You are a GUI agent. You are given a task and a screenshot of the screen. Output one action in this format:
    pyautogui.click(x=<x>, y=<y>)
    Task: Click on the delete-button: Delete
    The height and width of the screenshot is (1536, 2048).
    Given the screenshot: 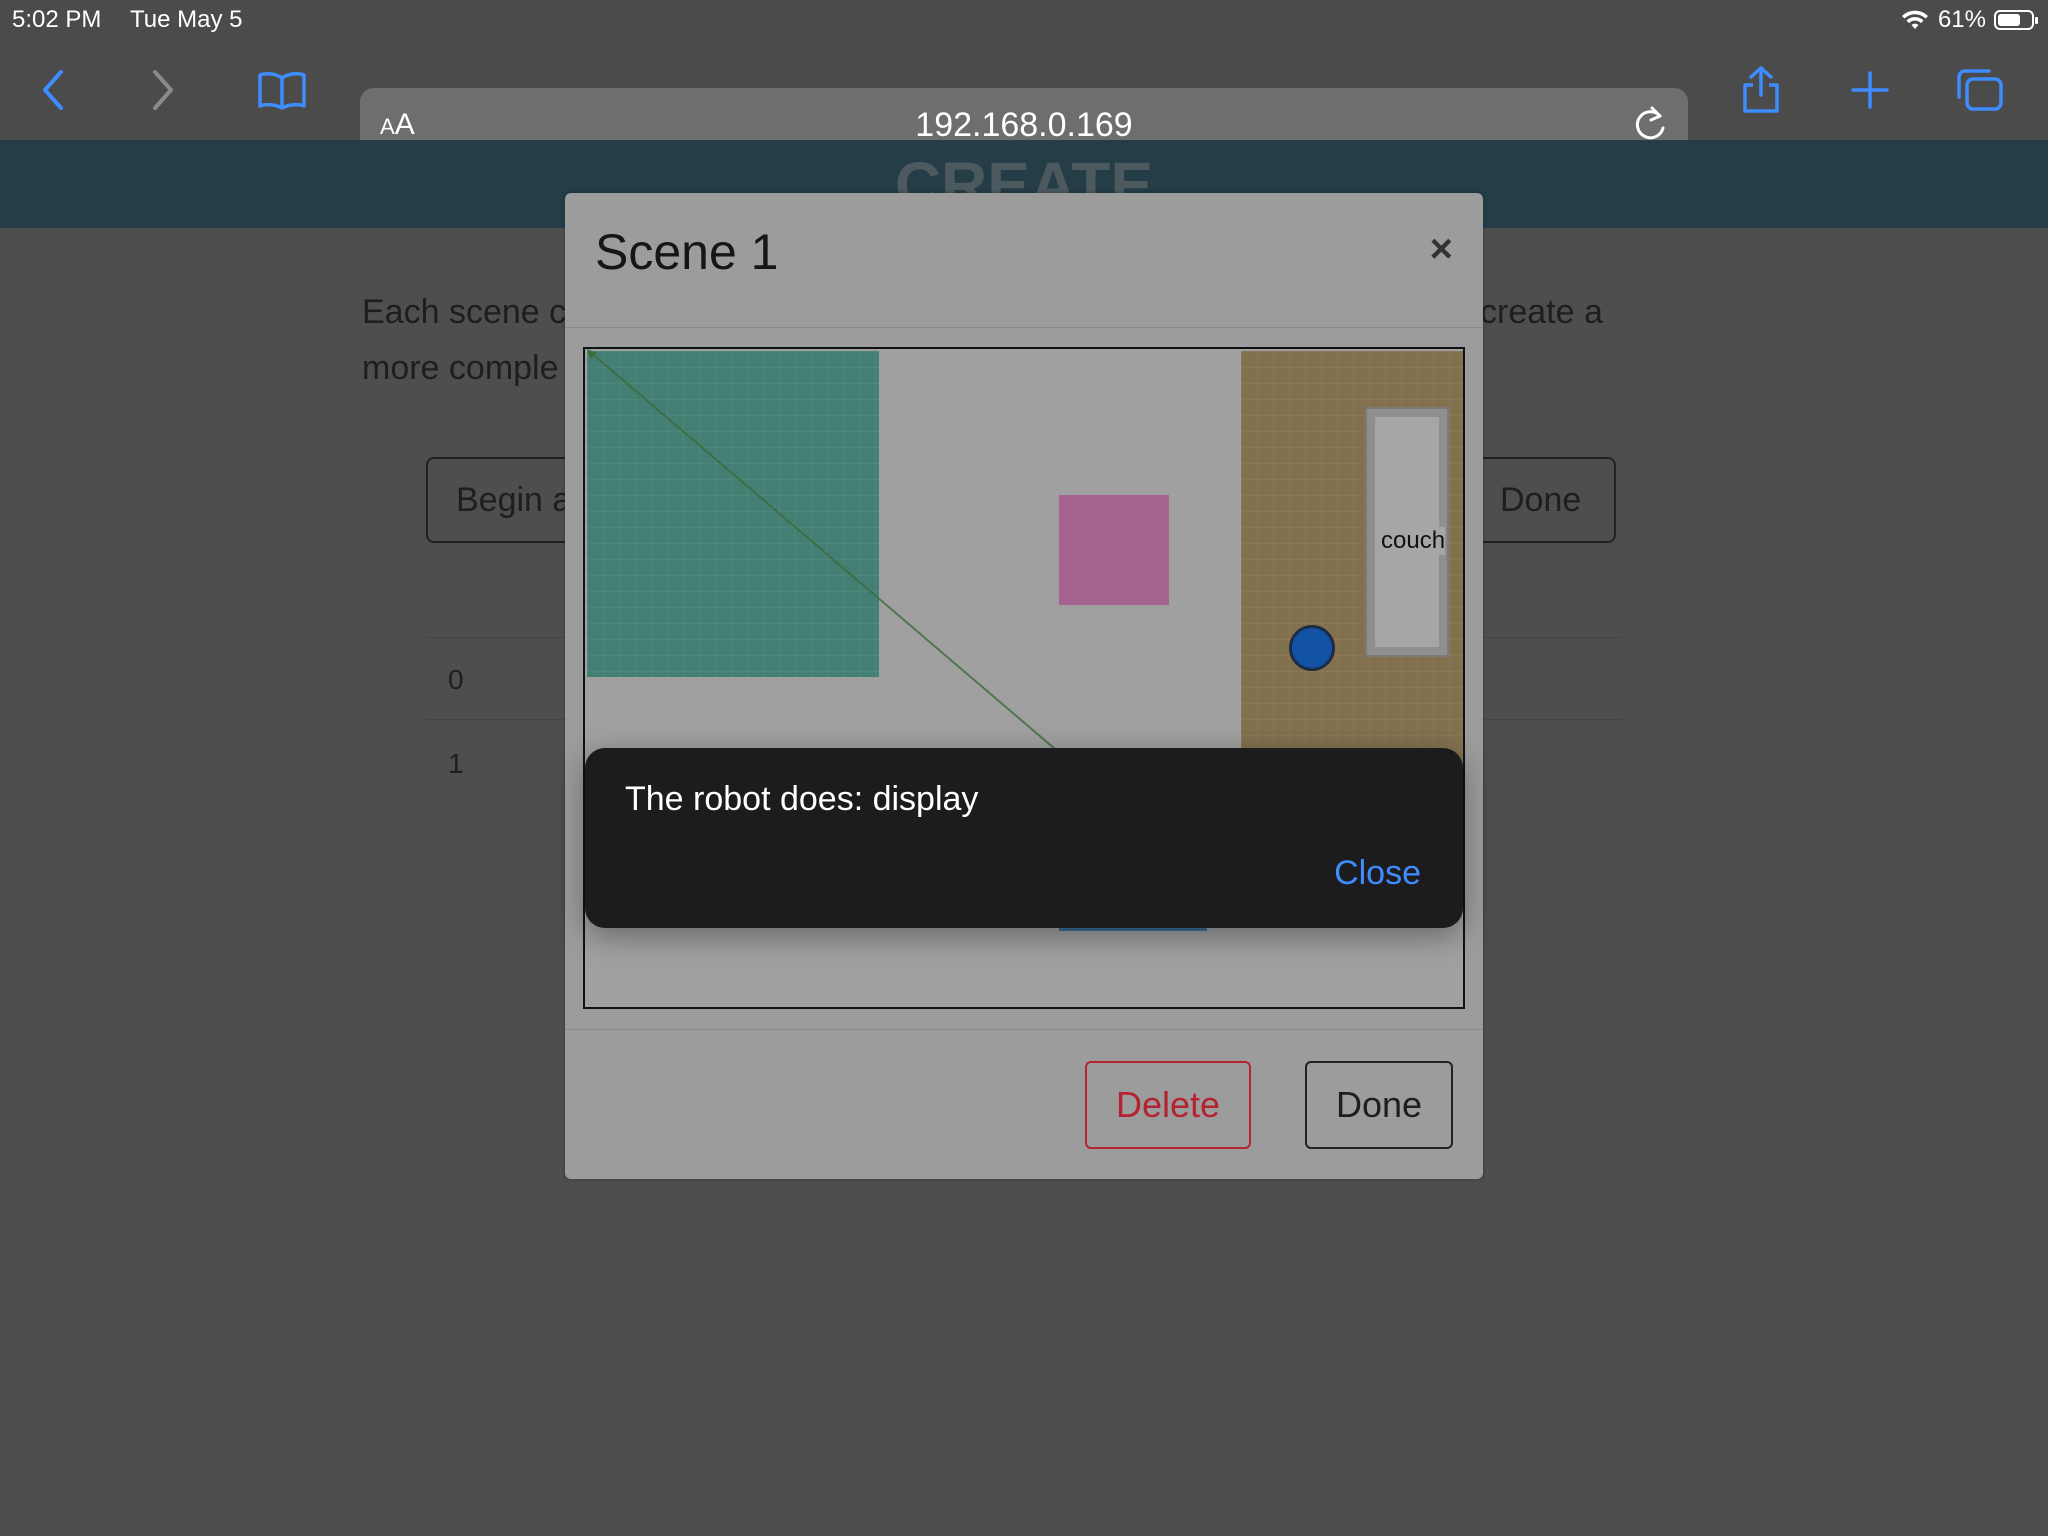 What is the action you would take?
    pyautogui.click(x=1168, y=1105)
    